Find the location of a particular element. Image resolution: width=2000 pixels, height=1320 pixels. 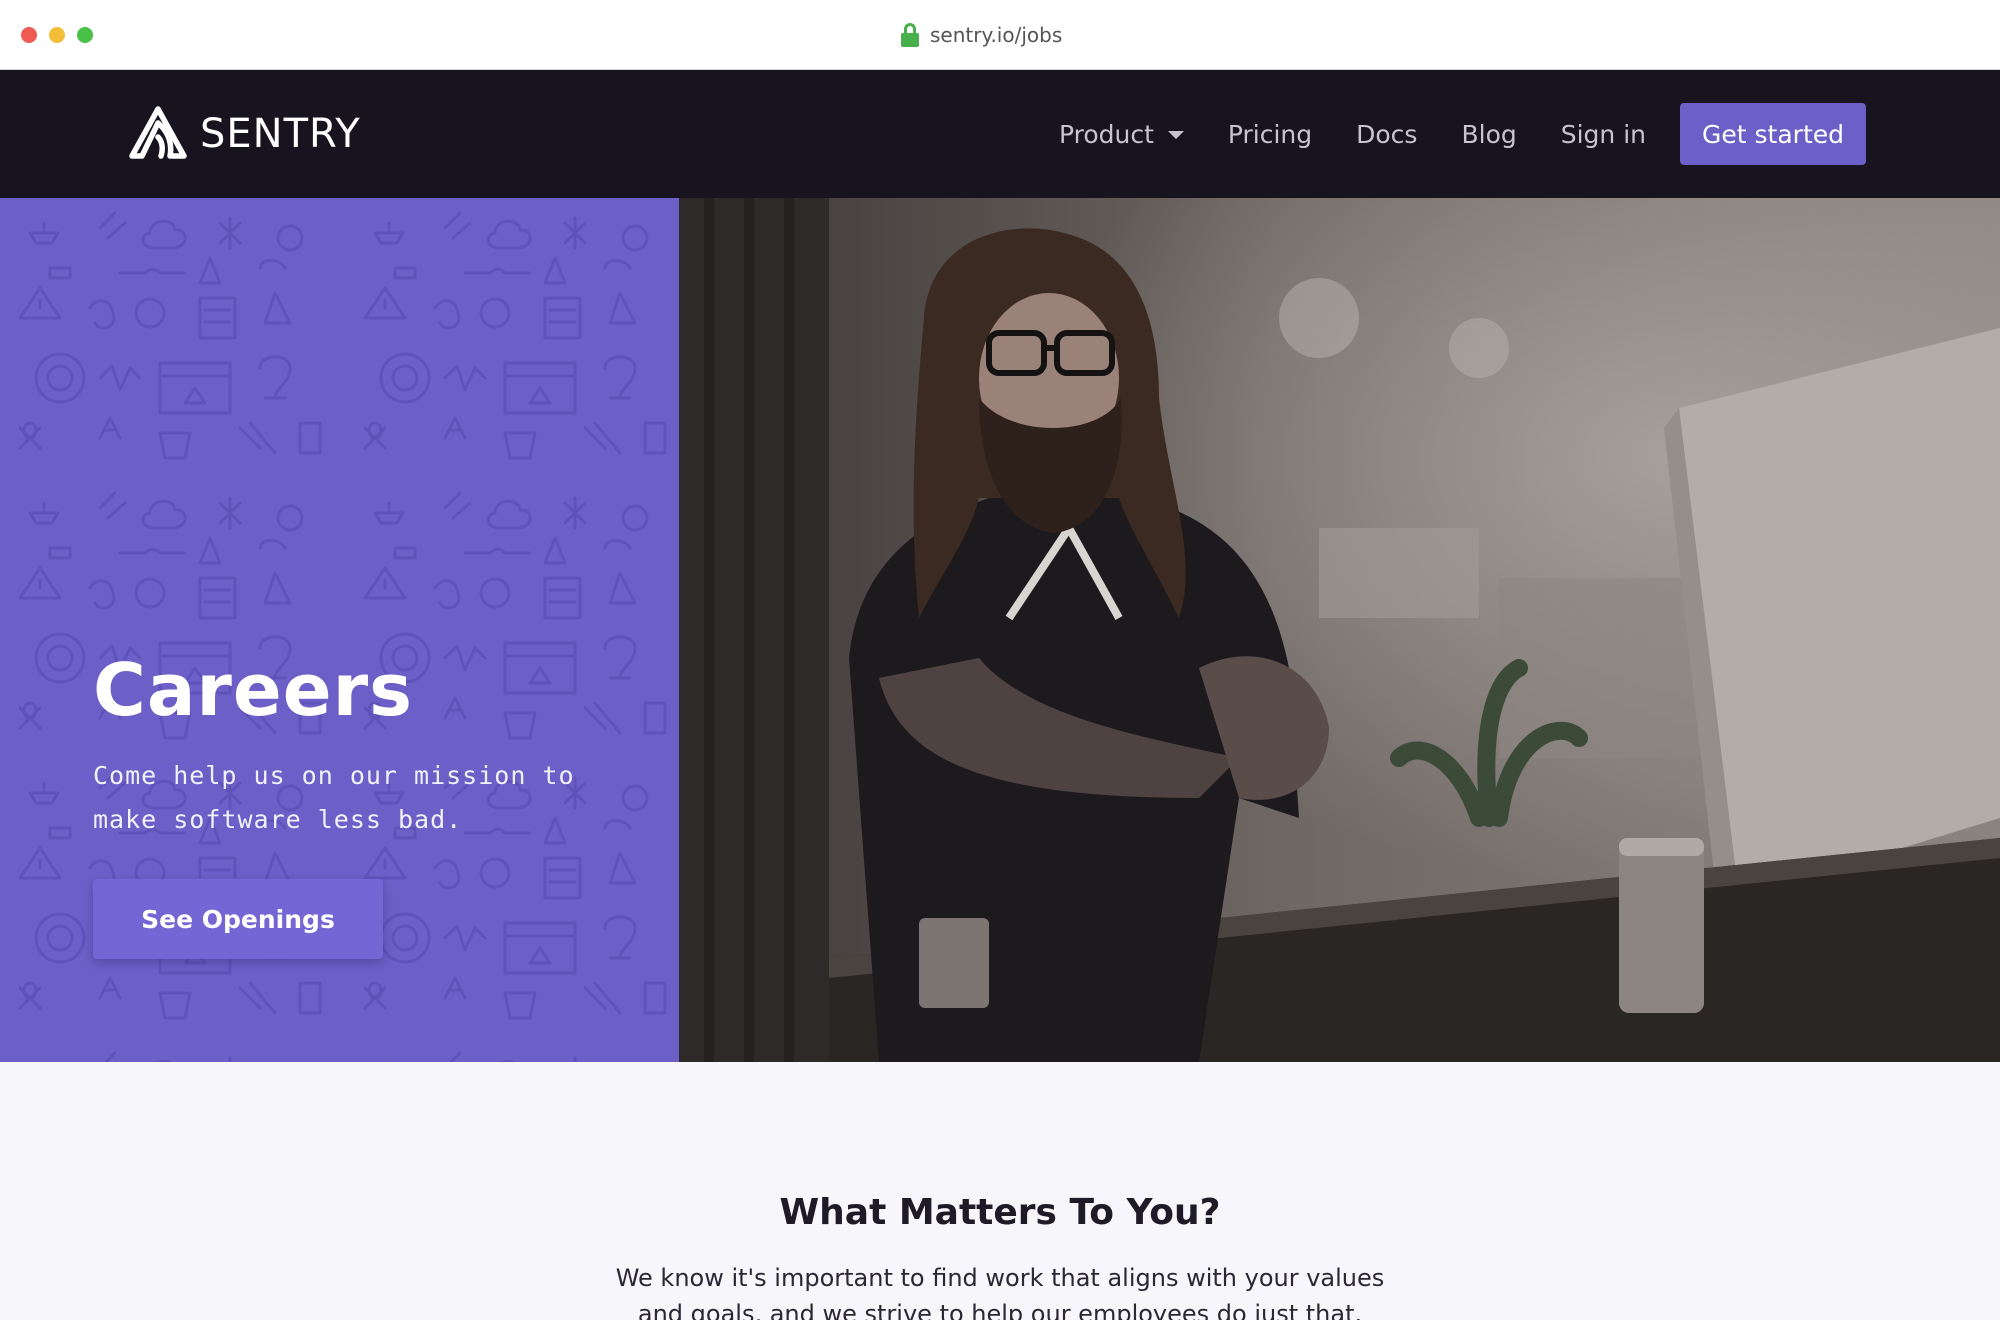

see-openings-button: See Openings is located at coordinates (238, 919).